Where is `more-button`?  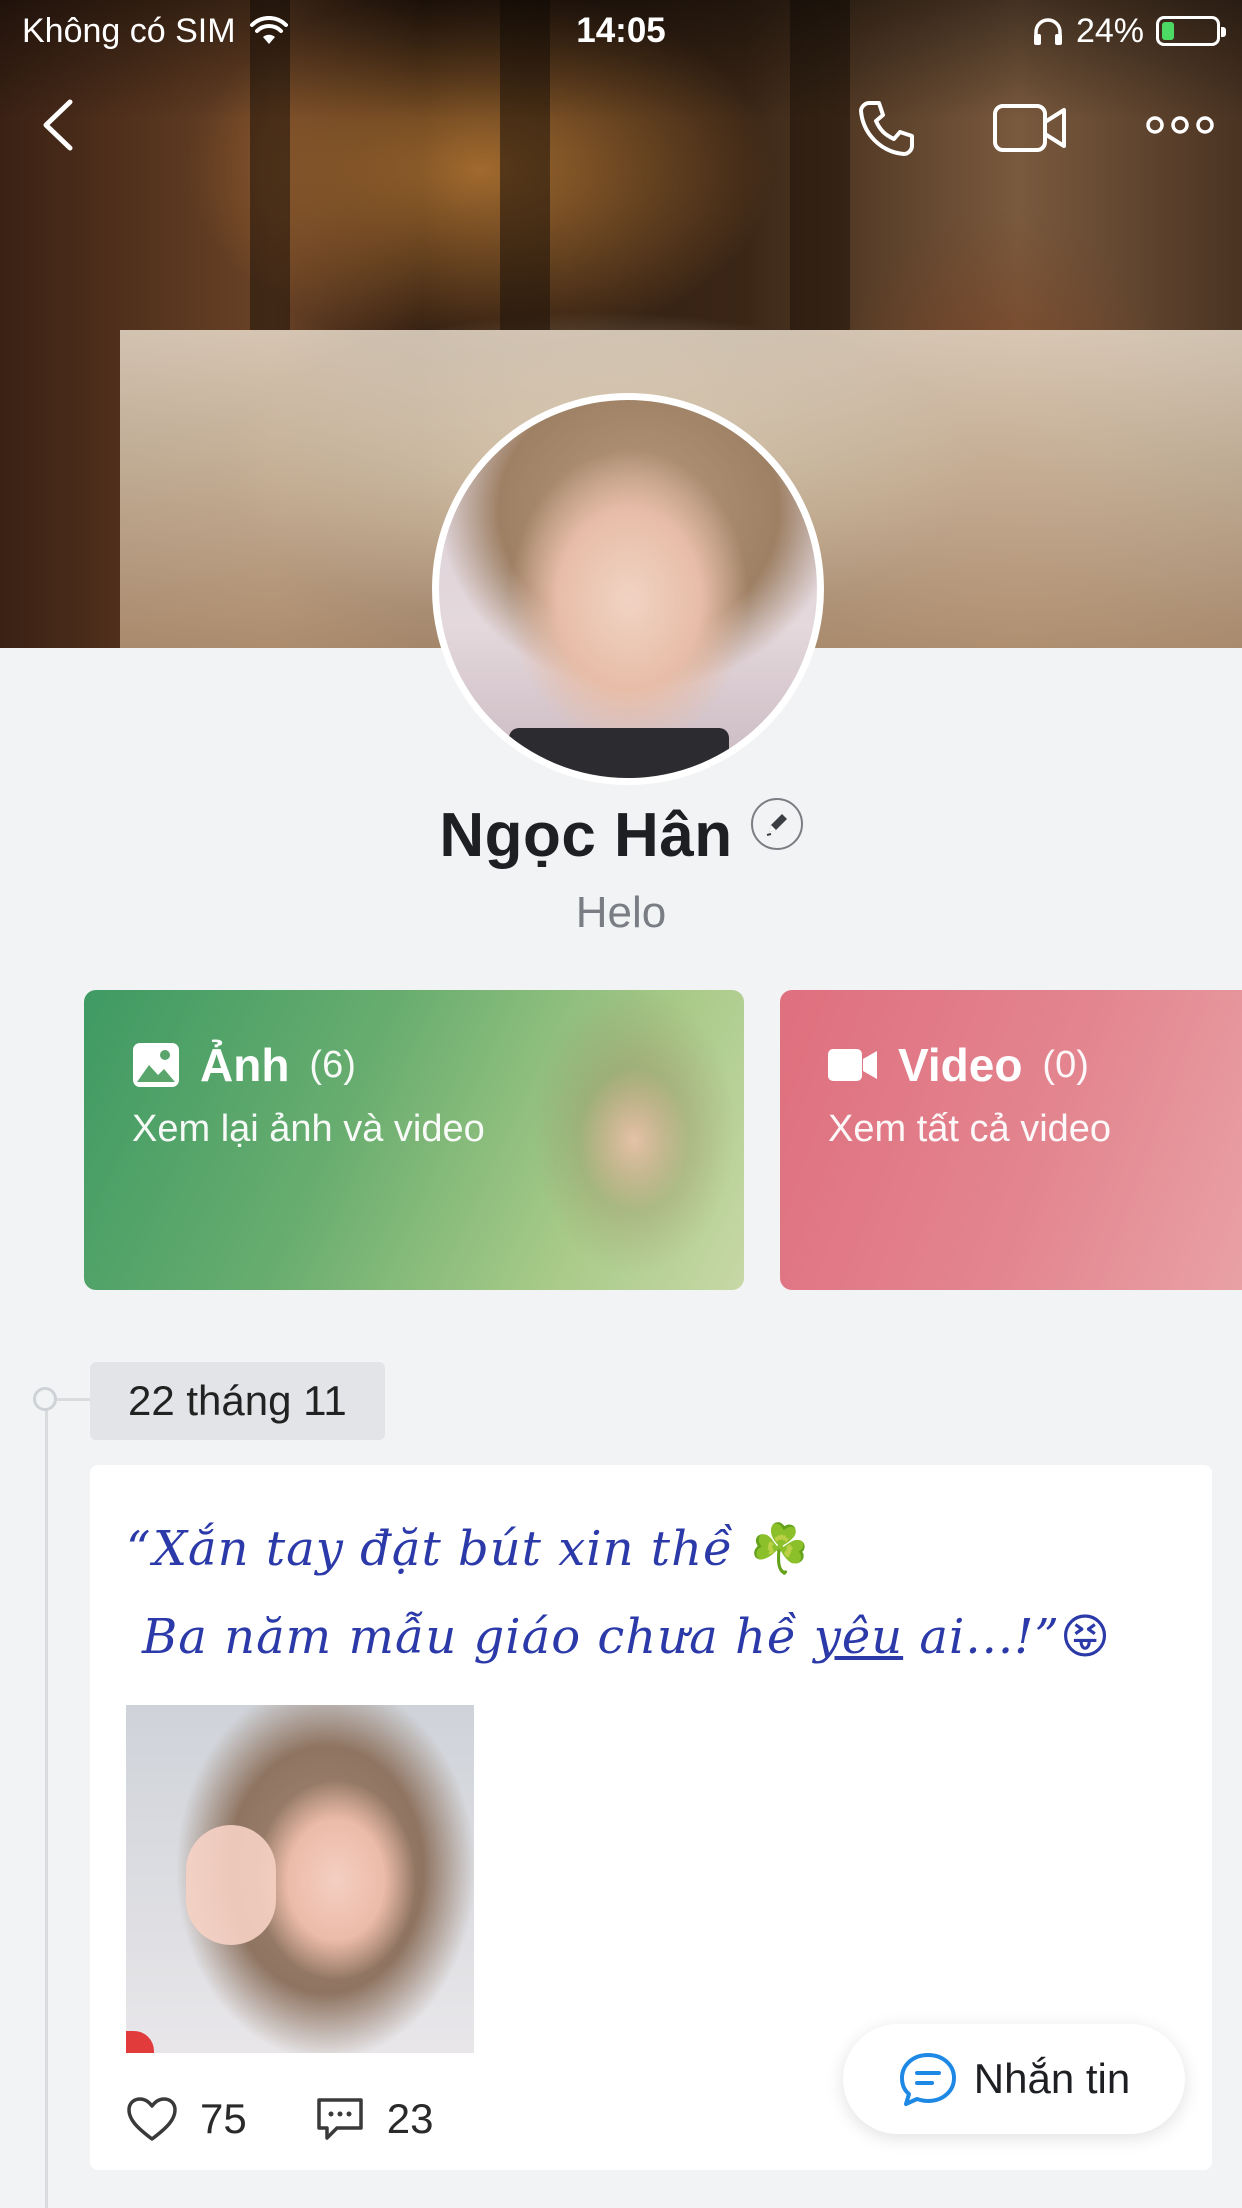
more-button is located at coordinates (1180, 125).